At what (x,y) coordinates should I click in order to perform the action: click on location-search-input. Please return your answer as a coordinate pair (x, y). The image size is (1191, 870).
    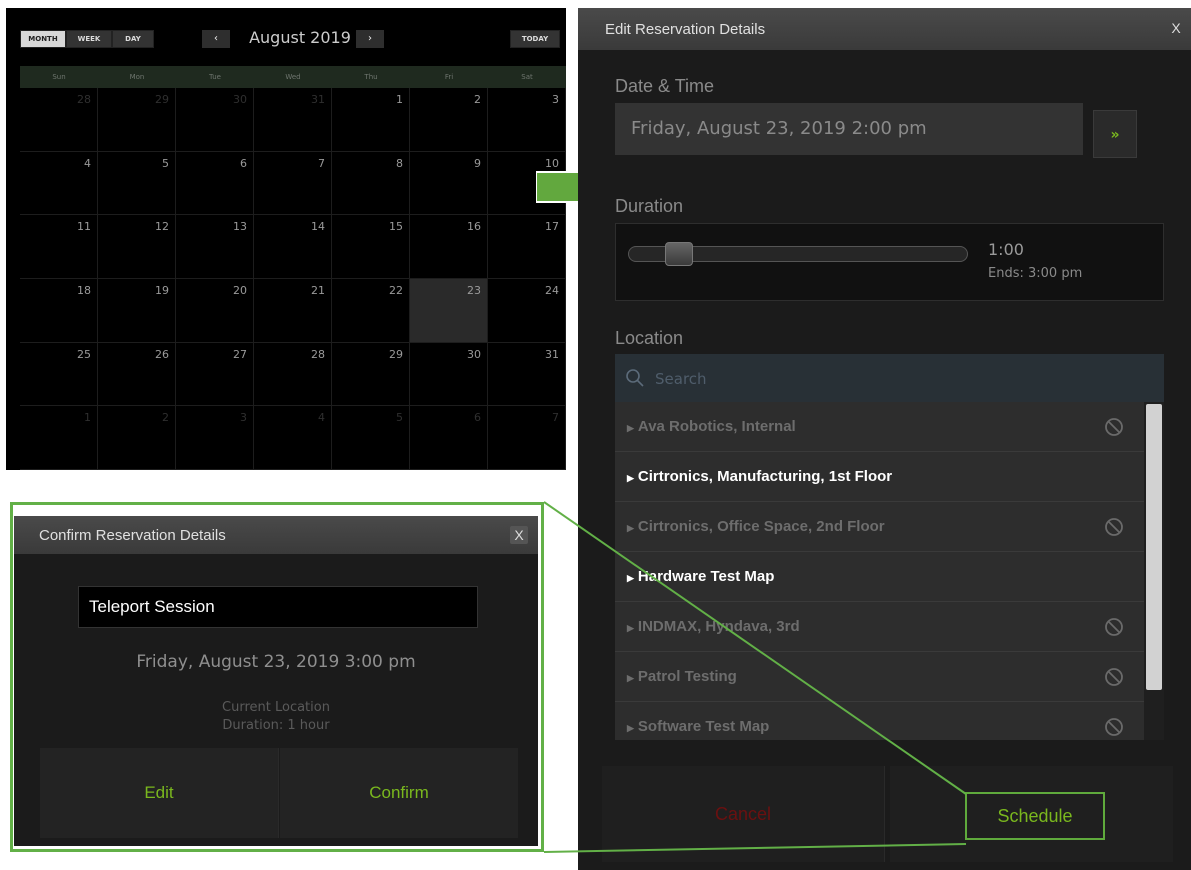
    Looking at the image, I should click on (855, 379).